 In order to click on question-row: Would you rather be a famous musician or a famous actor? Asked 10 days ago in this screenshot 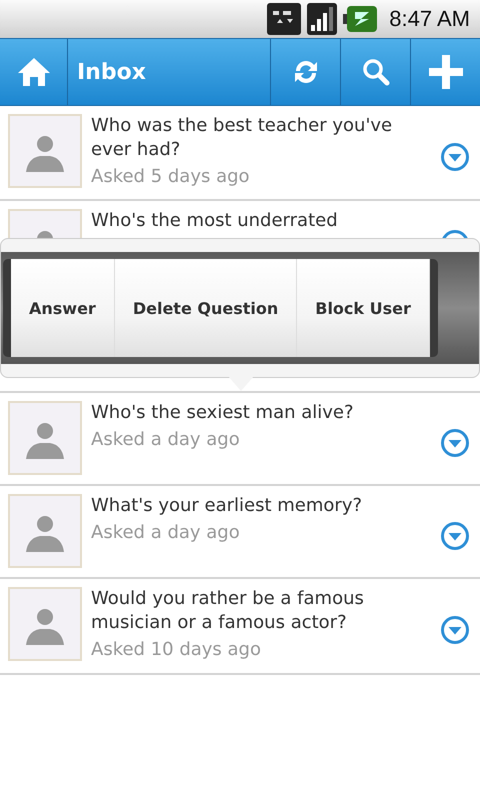, I will do `click(240, 627)`.